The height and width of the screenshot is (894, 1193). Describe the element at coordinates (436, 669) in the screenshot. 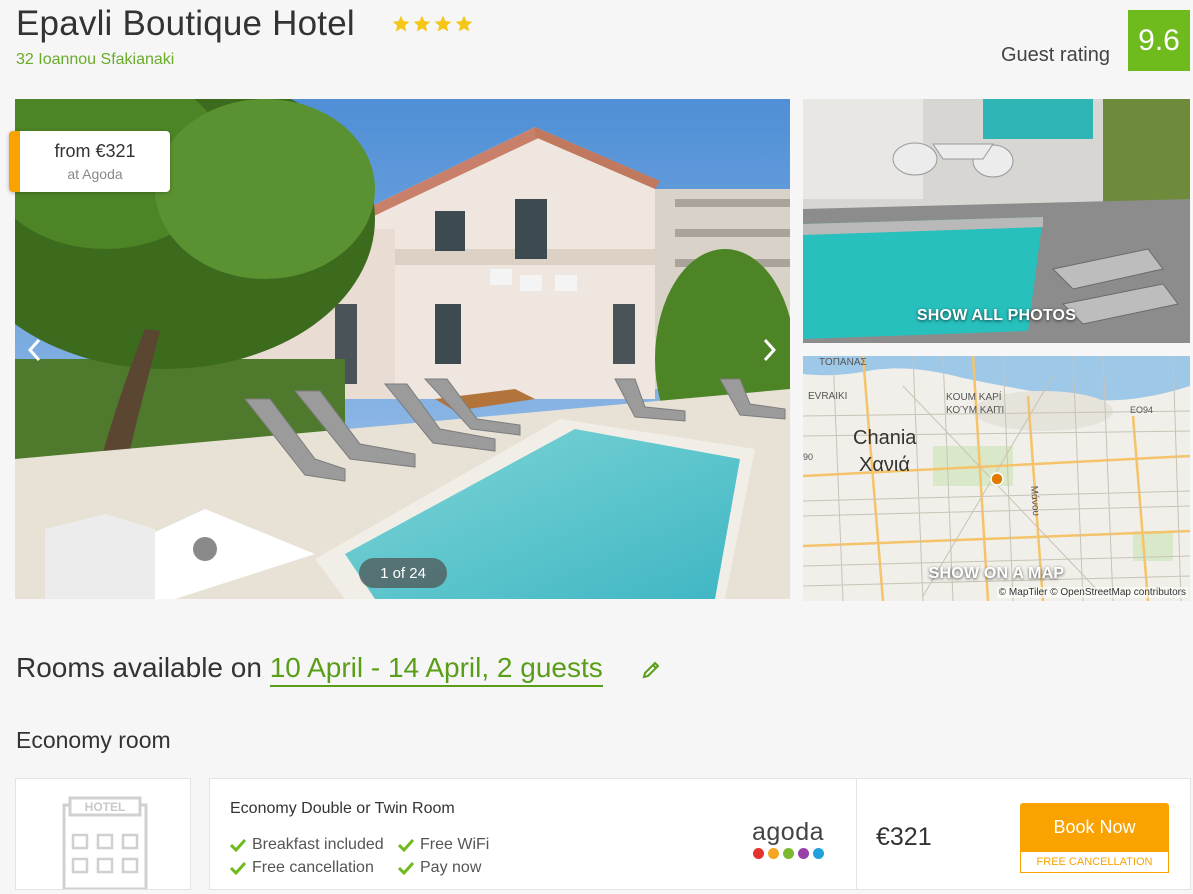

I see `dates-guests-link: 10 April - 14 April, 2 guests` at that location.